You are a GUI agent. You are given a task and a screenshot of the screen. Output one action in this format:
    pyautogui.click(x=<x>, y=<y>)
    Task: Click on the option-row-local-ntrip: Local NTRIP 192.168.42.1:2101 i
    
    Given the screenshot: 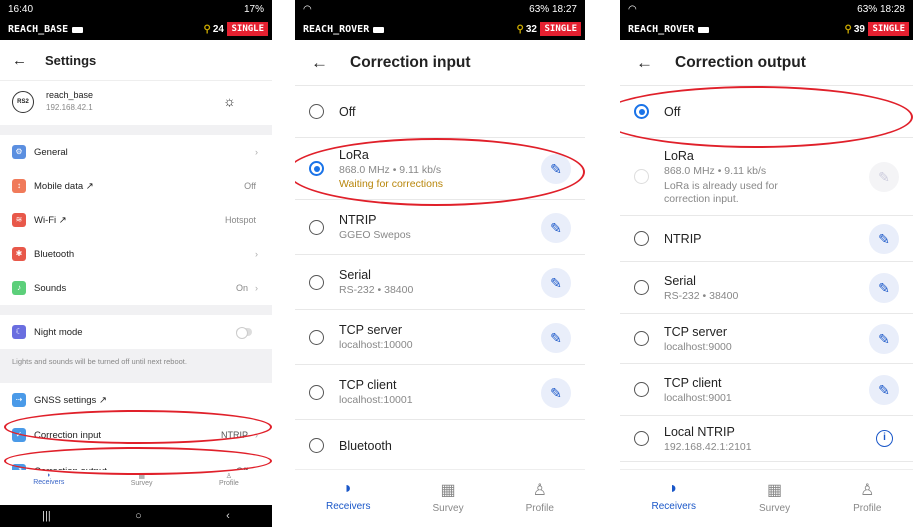 What is the action you would take?
    pyautogui.click(x=766, y=439)
    